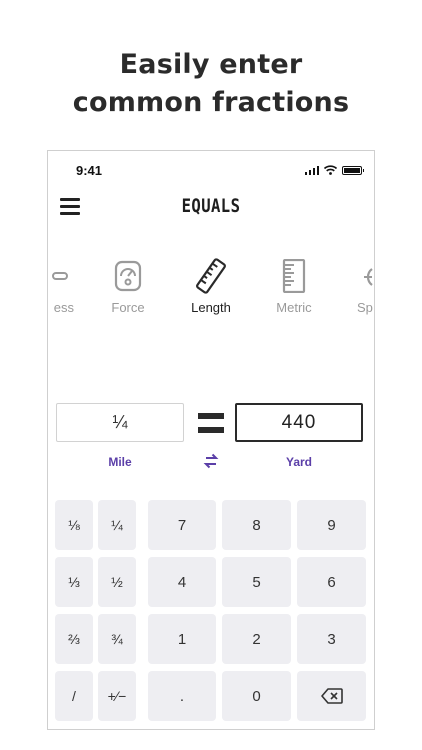 This screenshot has height=750, width=422. I want to click on key-one-eighth: ⅛, so click(74, 525).